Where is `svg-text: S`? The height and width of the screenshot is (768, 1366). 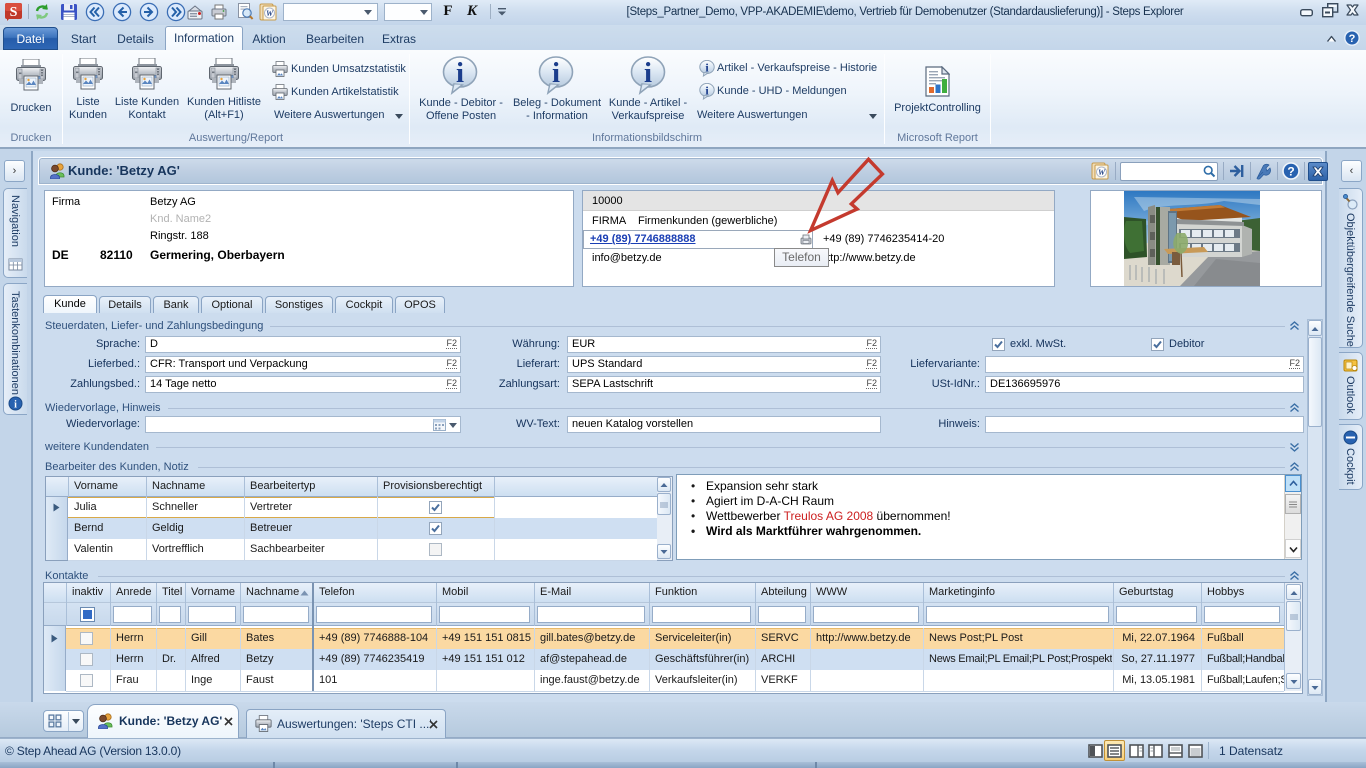
svg-text: S is located at coordinates (14, 12).